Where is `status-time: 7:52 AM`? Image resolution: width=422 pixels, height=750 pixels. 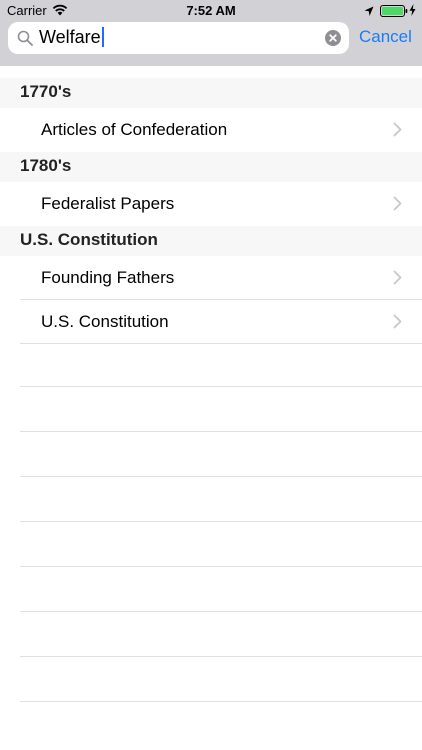 status-time: 7:52 AM is located at coordinates (211, 10).